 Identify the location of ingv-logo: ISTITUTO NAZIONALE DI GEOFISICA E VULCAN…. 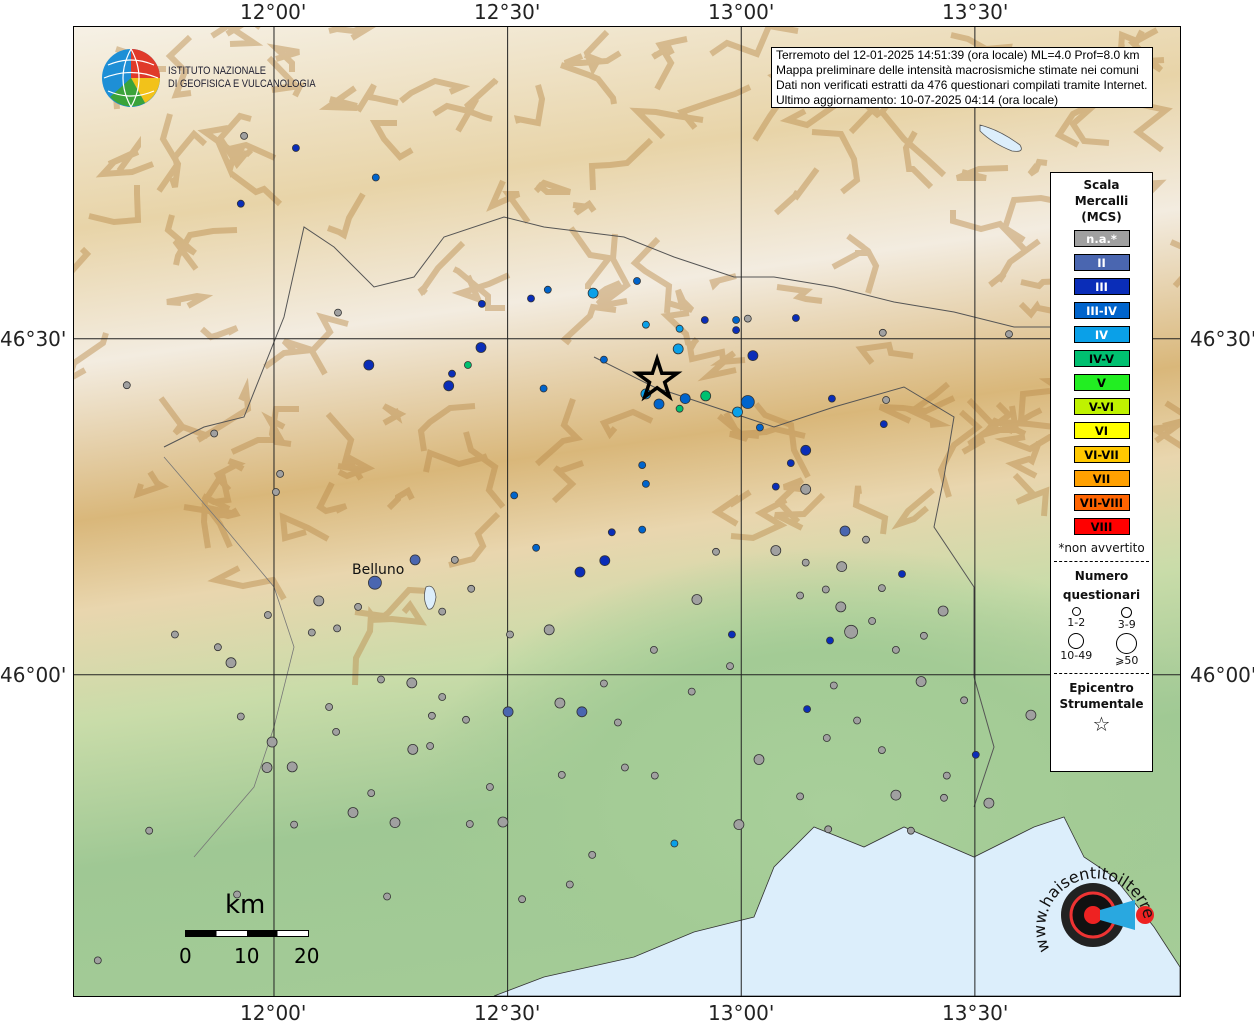
(221, 78).